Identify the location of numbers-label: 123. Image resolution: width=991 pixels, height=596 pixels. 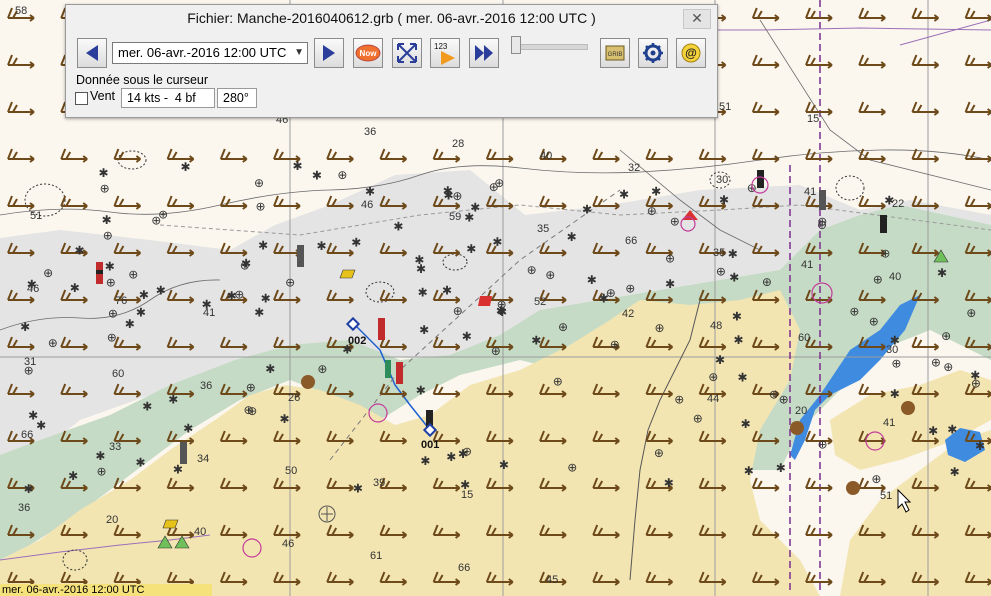
(441, 46).